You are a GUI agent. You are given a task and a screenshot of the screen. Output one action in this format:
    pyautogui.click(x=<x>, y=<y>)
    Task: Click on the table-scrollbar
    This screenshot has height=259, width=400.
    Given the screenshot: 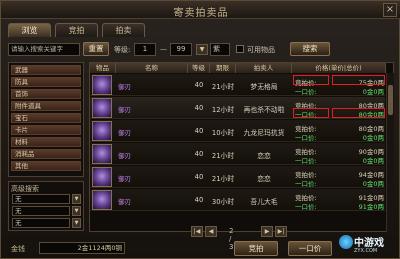 What is the action you would take?
    pyautogui.click(x=390, y=152)
    